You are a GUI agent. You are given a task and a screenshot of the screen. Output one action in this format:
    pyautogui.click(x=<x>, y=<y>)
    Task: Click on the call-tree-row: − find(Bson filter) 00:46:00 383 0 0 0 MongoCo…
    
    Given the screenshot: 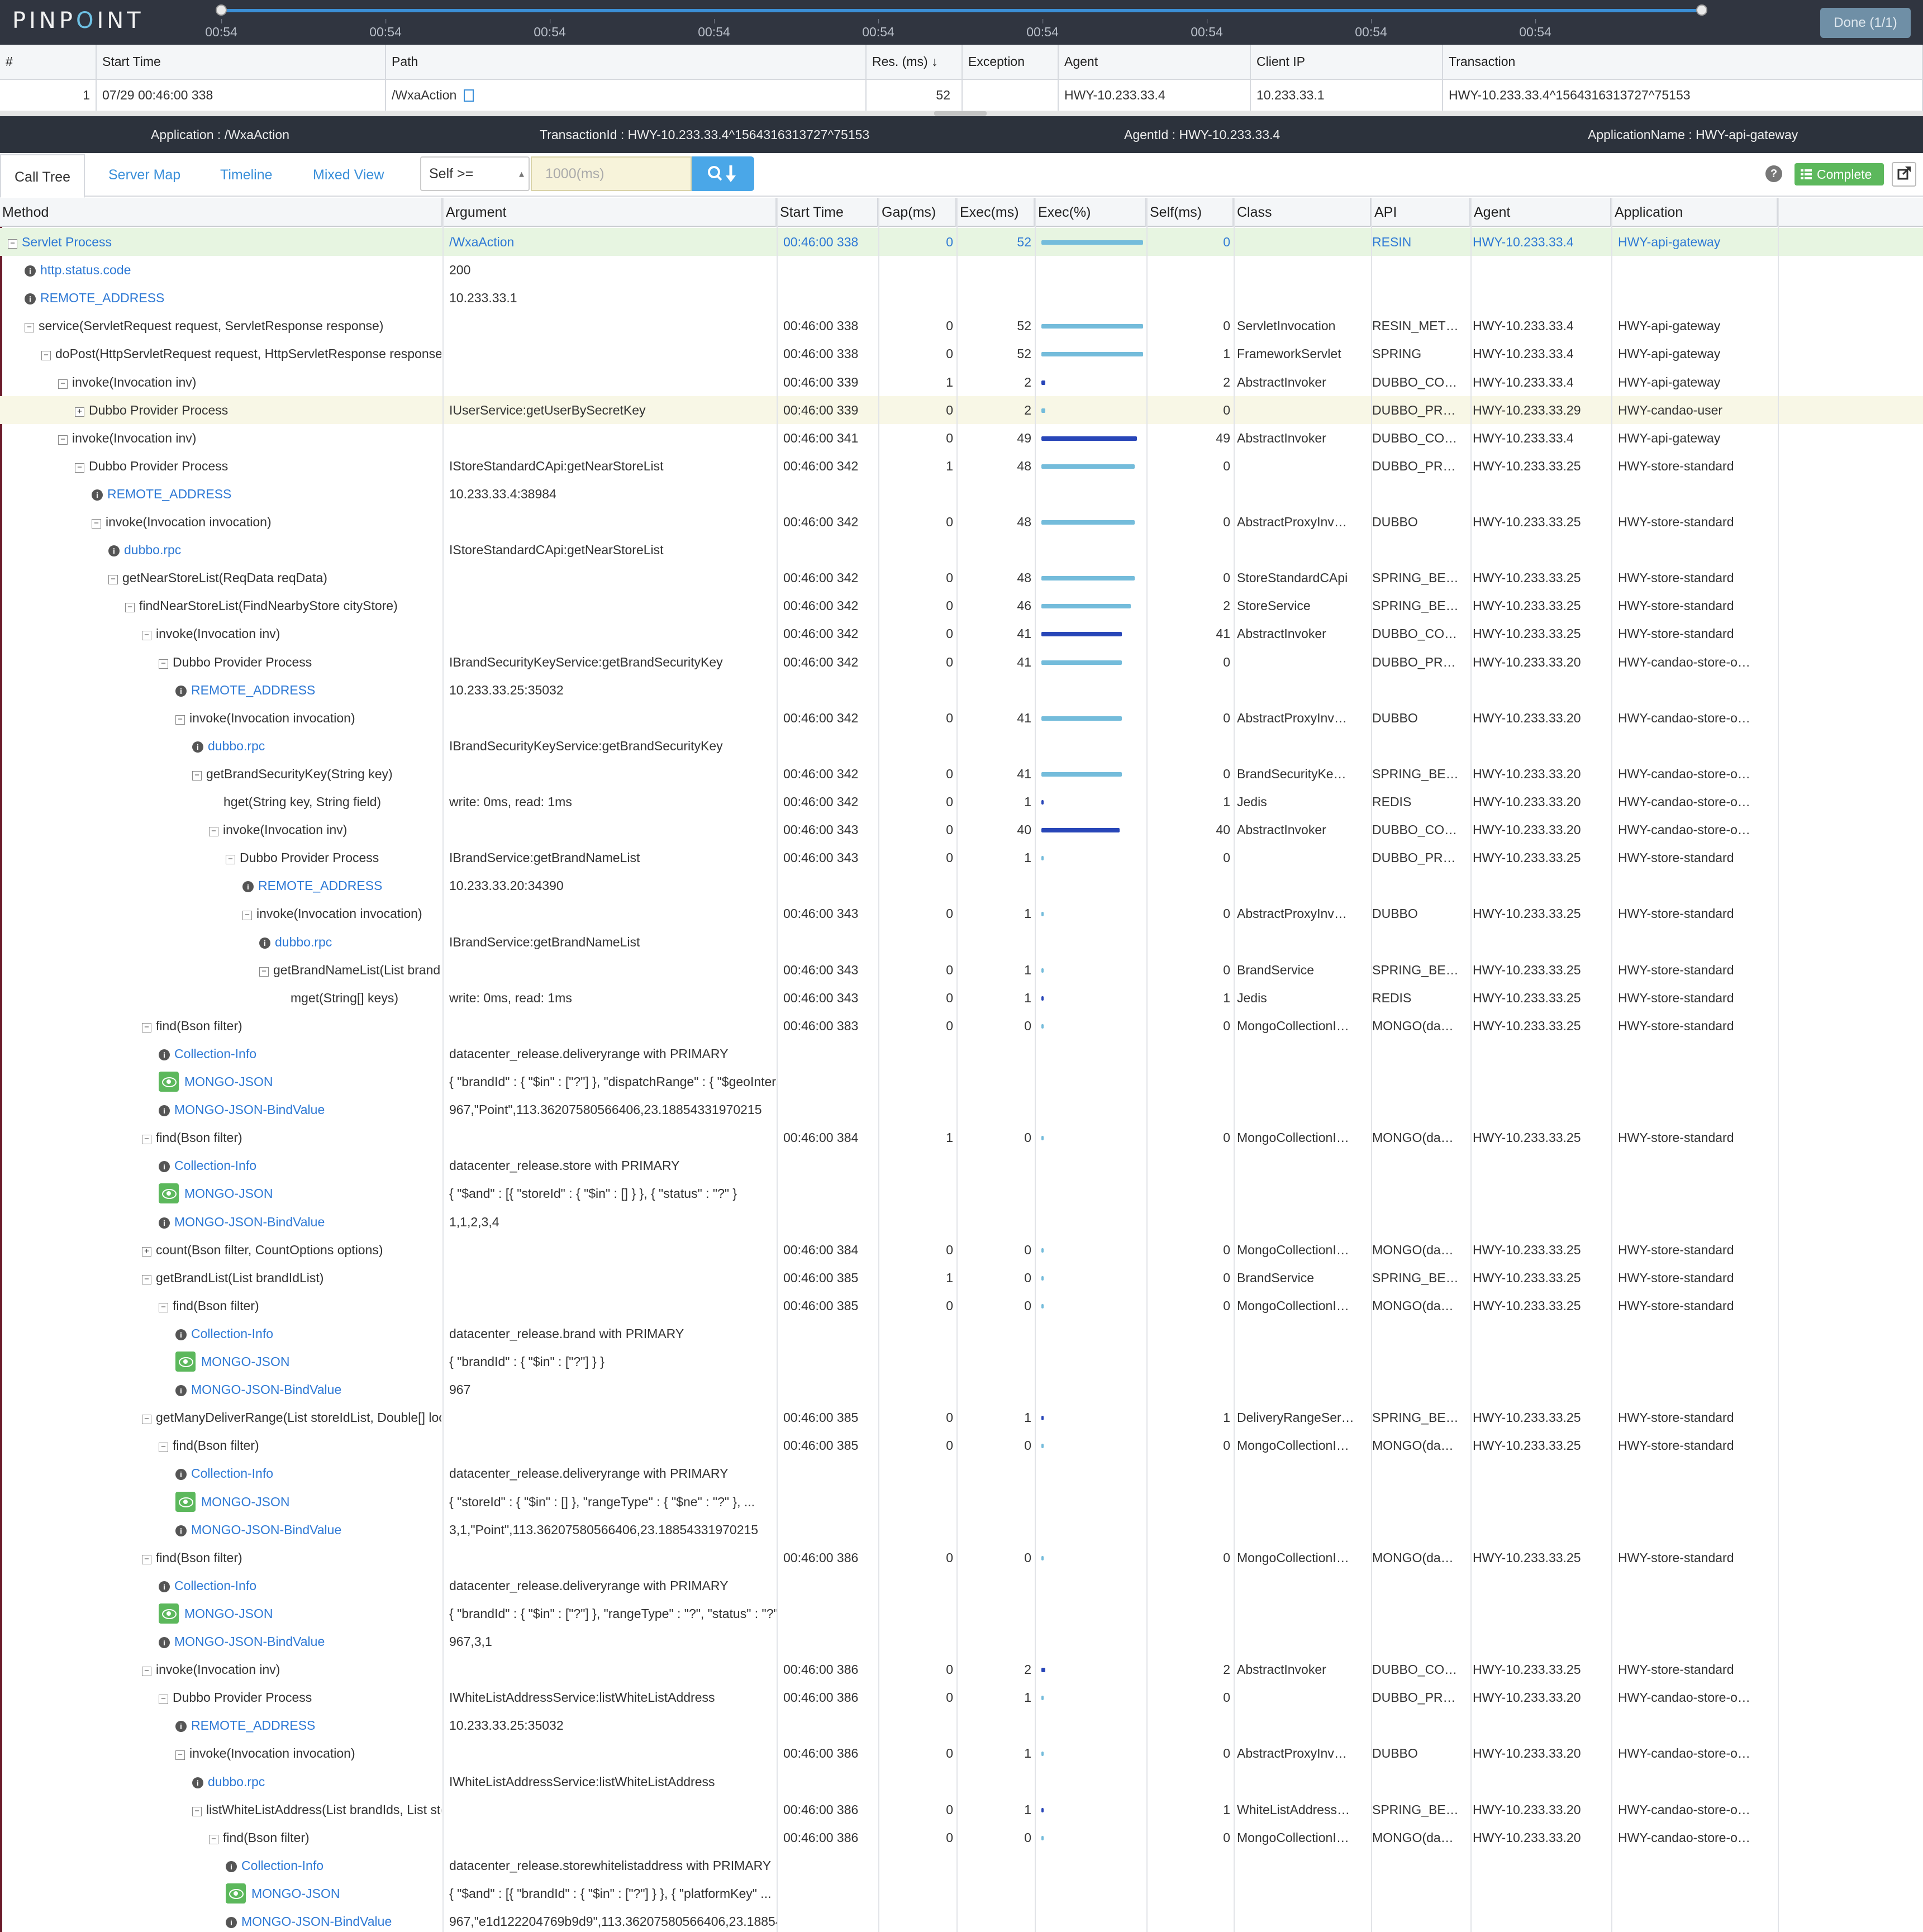 What is the action you would take?
    pyautogui.click(x=961, y=1026)
    